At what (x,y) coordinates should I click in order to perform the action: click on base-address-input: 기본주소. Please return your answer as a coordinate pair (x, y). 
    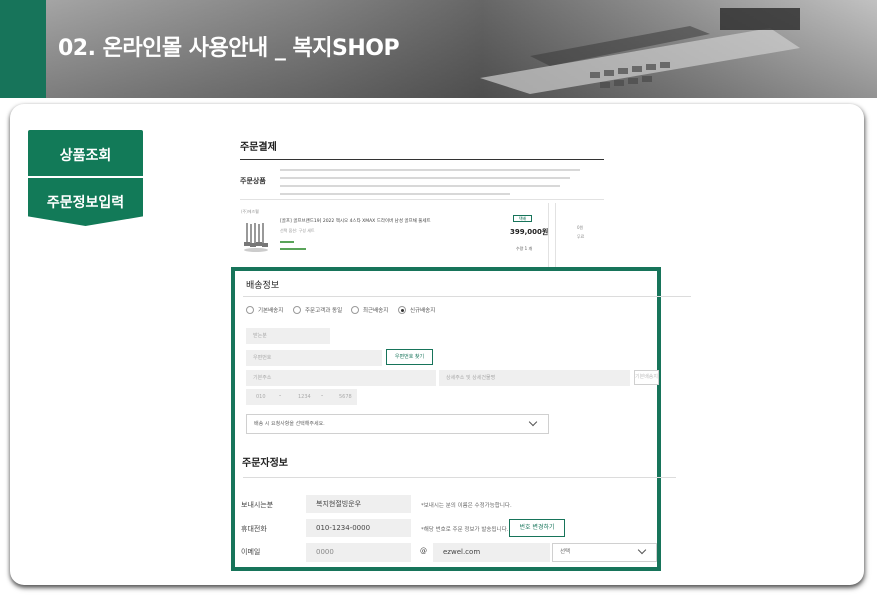
    Looking at the image, I should click on (341, 378).